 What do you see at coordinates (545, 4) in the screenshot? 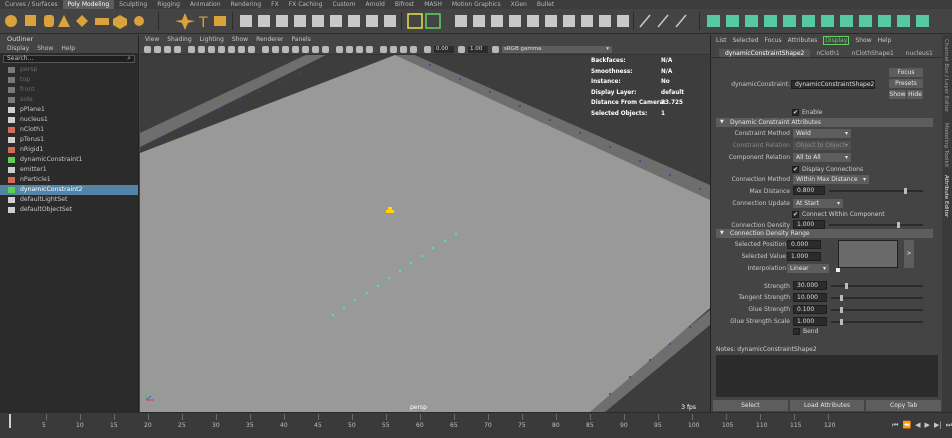
I see `shelf-tab-bullet: Bullet` at bounding box center [545, 4].